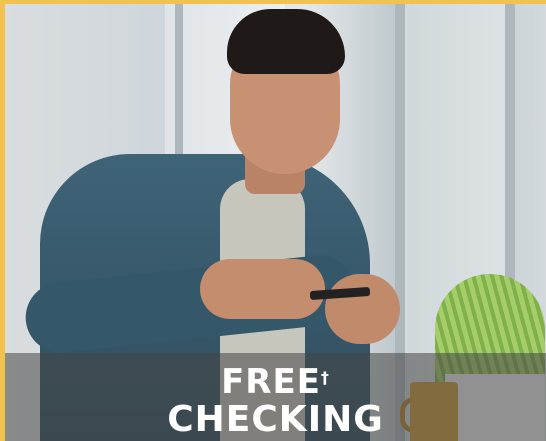 This screenshot has width=546, height=441. What do you see at coordinates (286, 41) in the screenshot?
I see `man-hair` at bounding box center [286, 41].